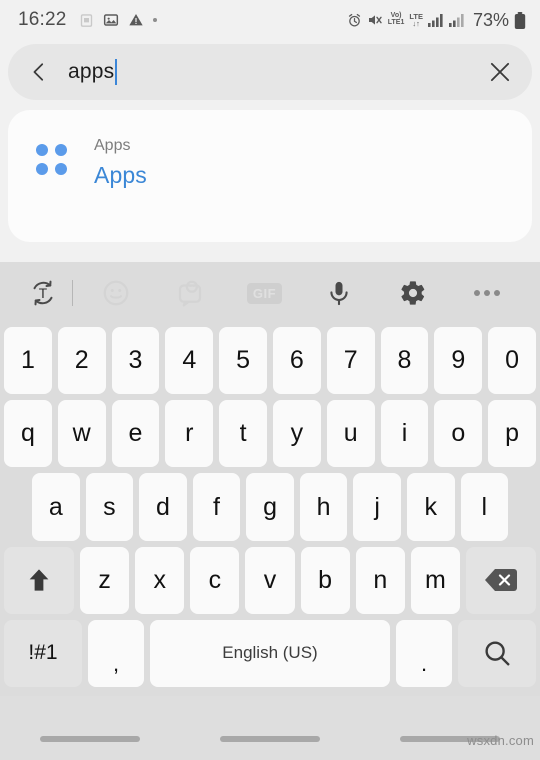  I want to click on result-icon-wrap, so click(51, 155).